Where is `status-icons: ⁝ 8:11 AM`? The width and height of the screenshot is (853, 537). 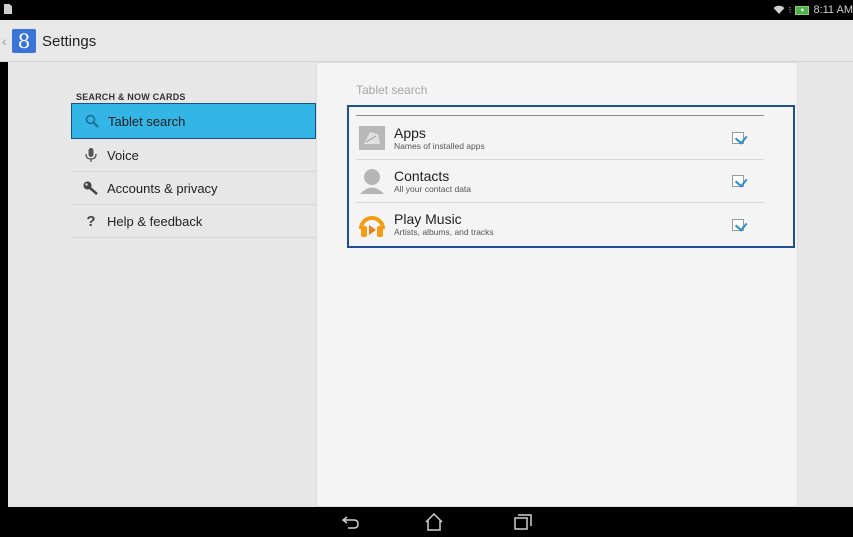
status-icons: ⁝ 8:11 AM is located at coordinates (813, 10).